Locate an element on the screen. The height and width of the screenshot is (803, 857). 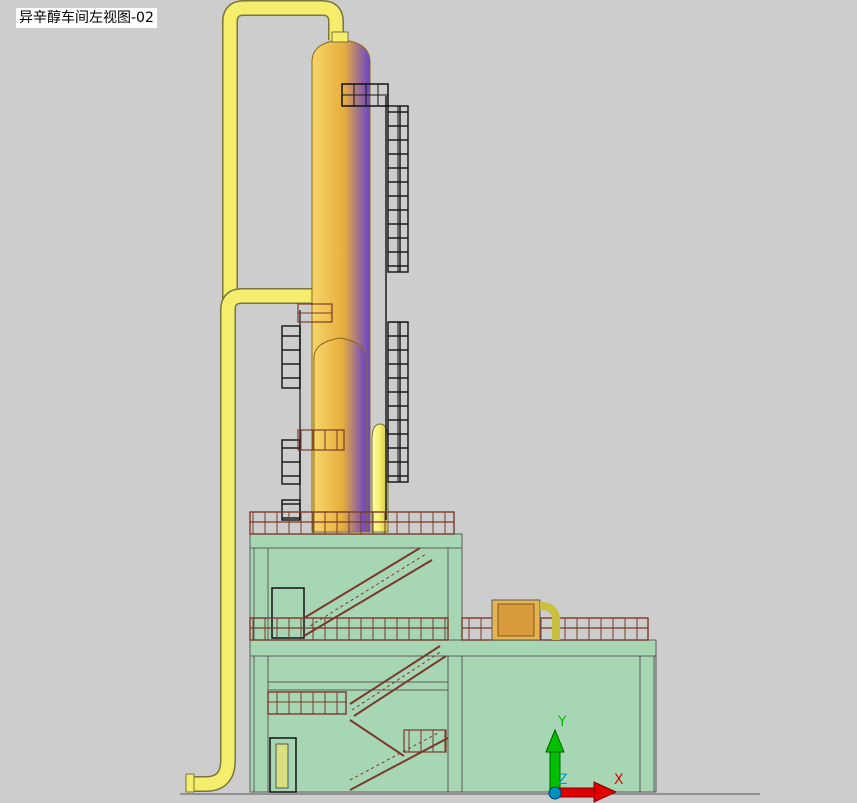
ucs-x-label: X is located at coordinates (619, 780).